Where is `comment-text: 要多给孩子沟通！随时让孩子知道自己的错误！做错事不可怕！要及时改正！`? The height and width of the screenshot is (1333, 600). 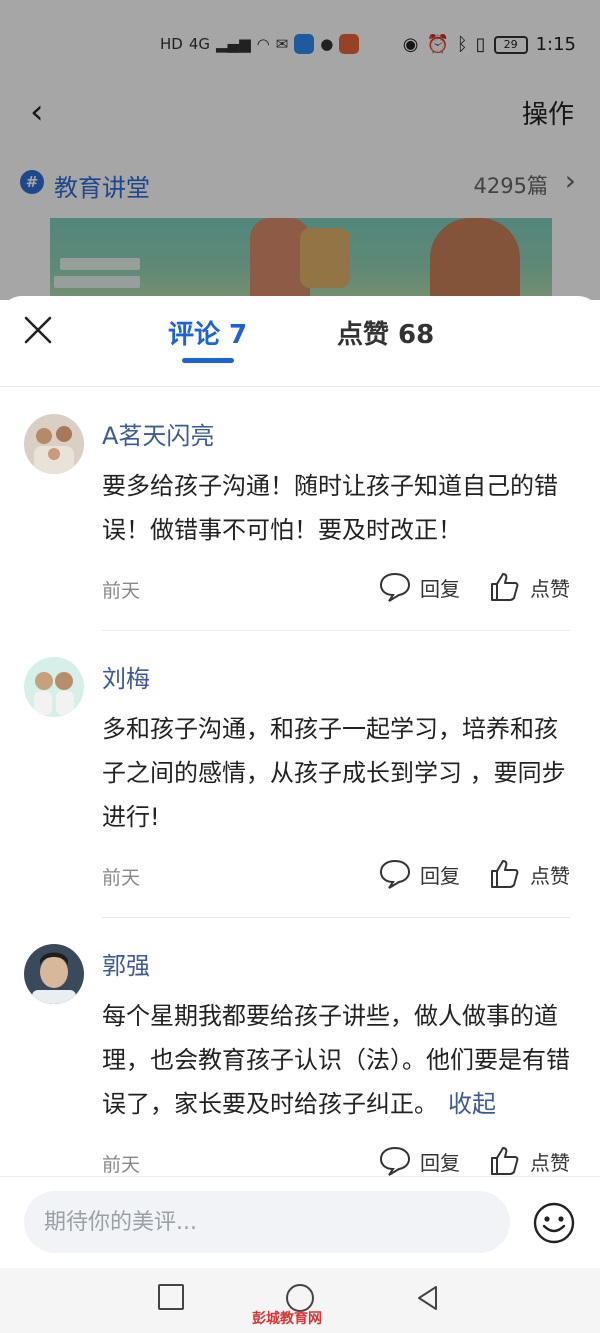 comment-text: 要多给孩子沟通！随时让孩子知道自己的错误！做错事不可怕！要及时改正！ is located at coordinates (330, 508).